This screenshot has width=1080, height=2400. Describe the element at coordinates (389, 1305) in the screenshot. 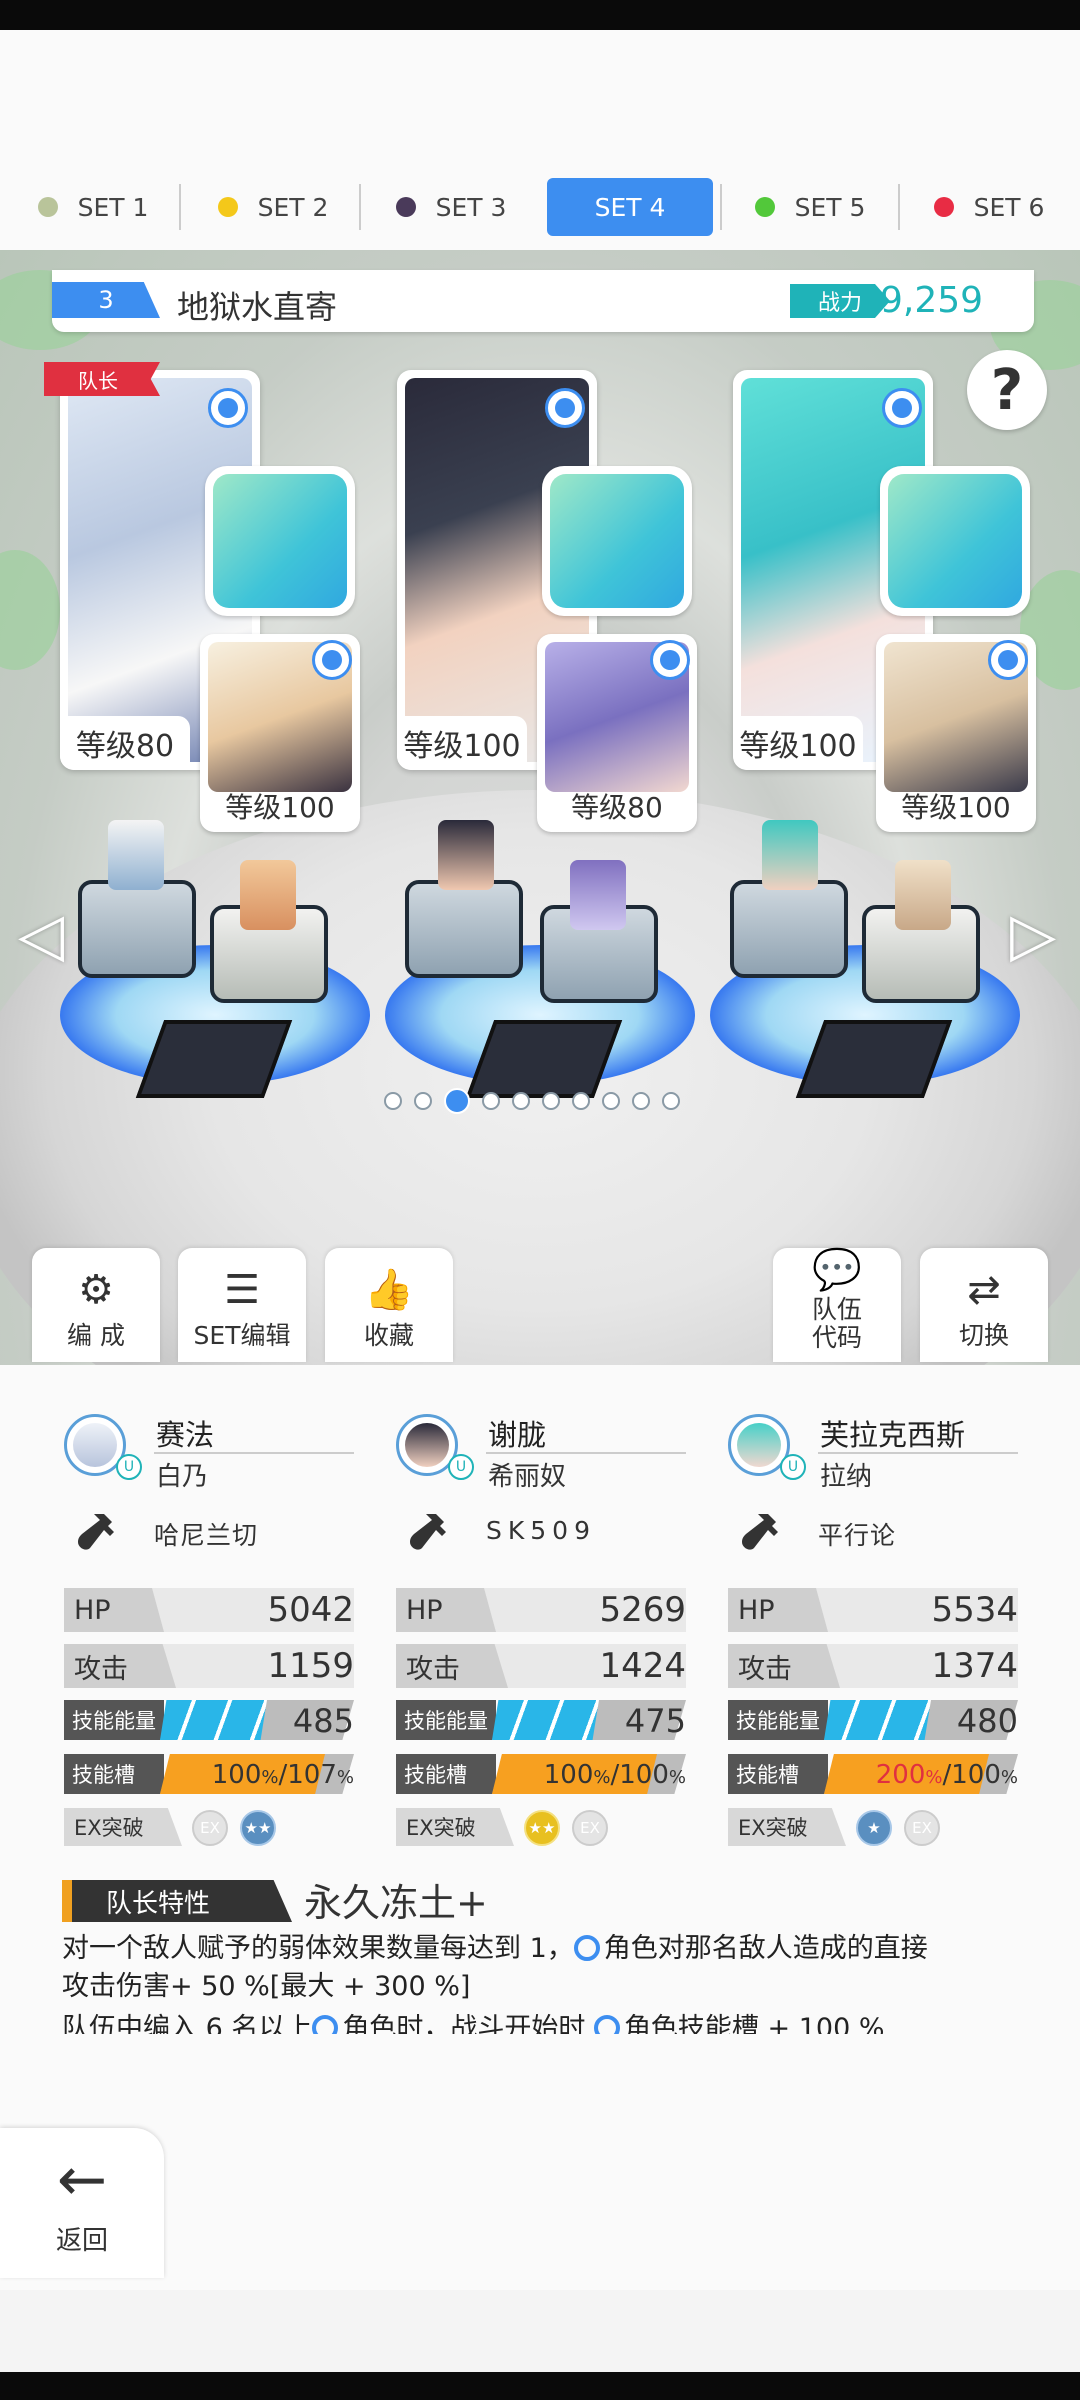

I see `collect-button: 👍 收藏` at that location.